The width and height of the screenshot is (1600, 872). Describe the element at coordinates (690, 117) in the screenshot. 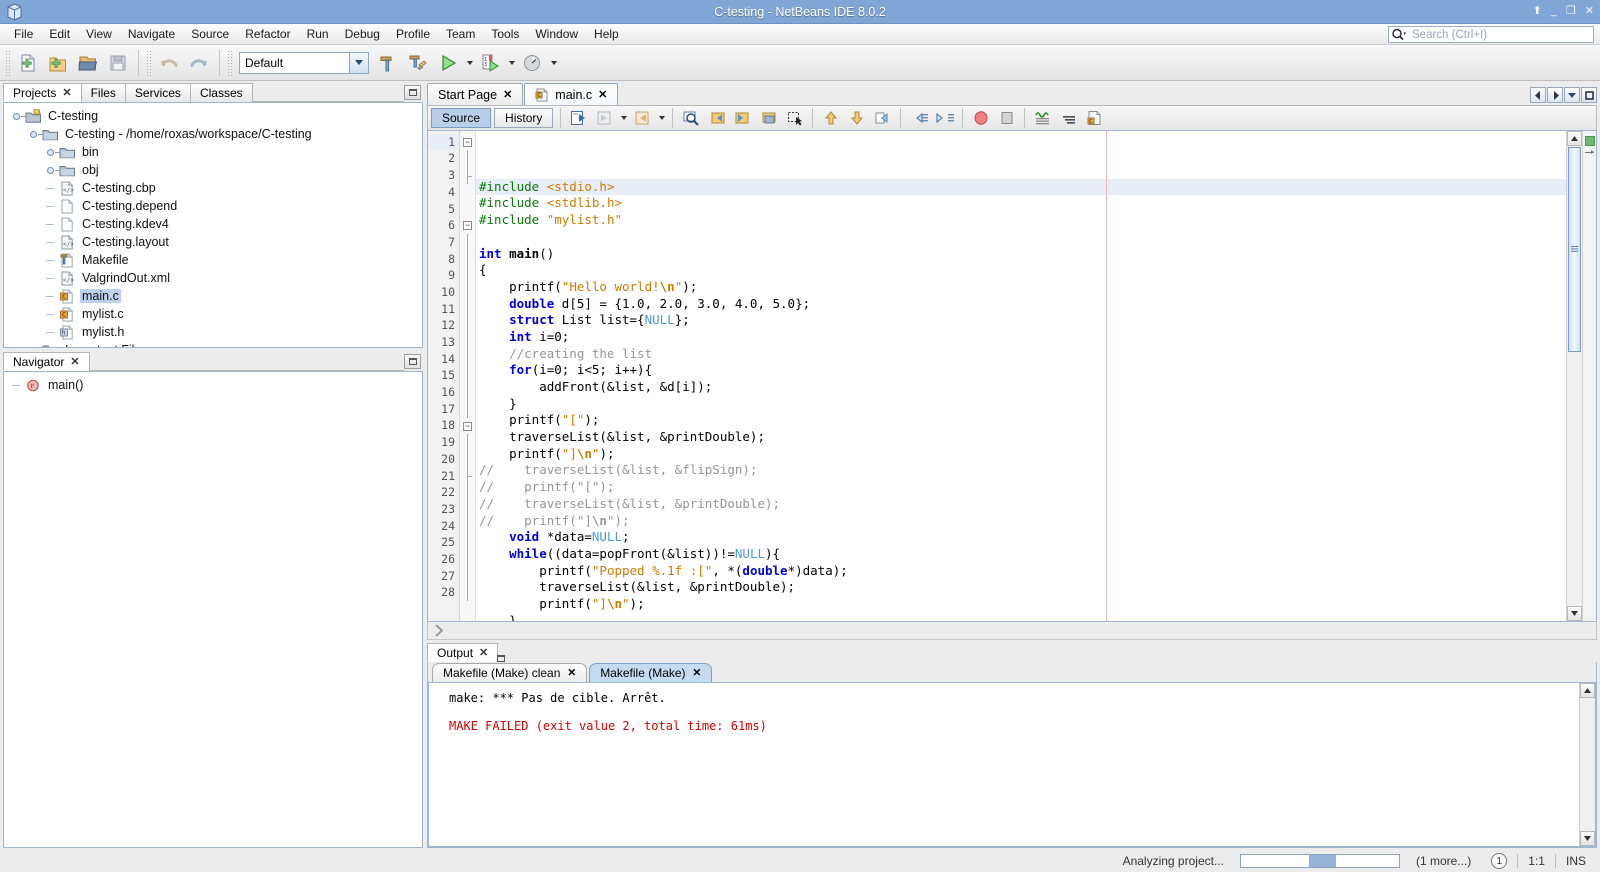

I see `find-selection-icon` at that location.